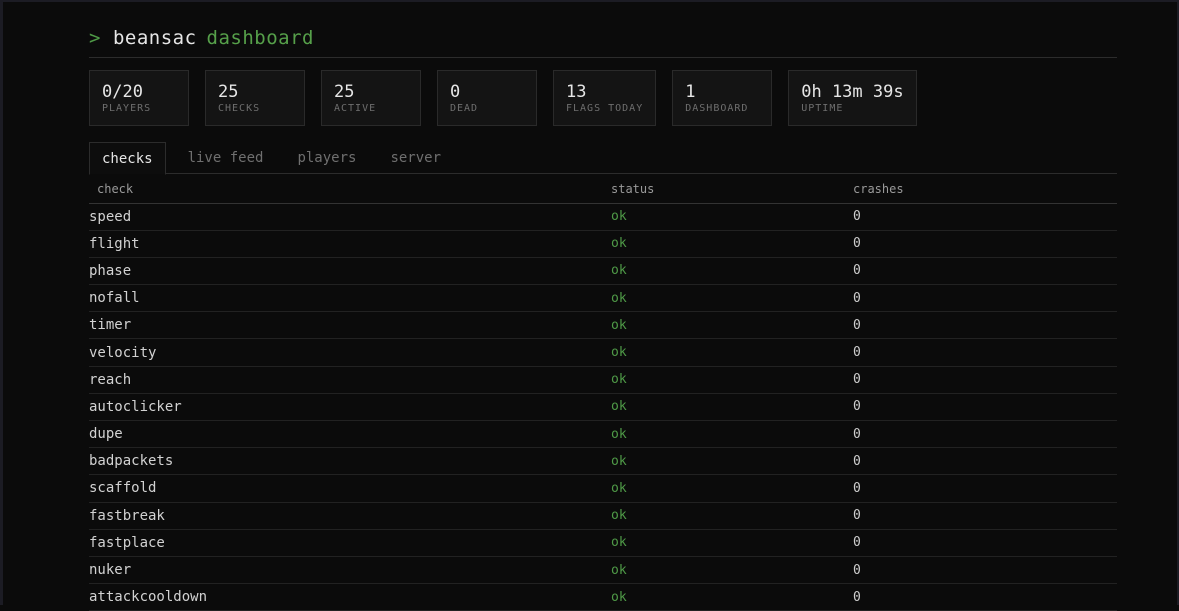 The image size is (1179, 611). What do you see at coordinates (415, 158) in the screenshot?
I see `tab-server: server` at bounding box center [415, 158].